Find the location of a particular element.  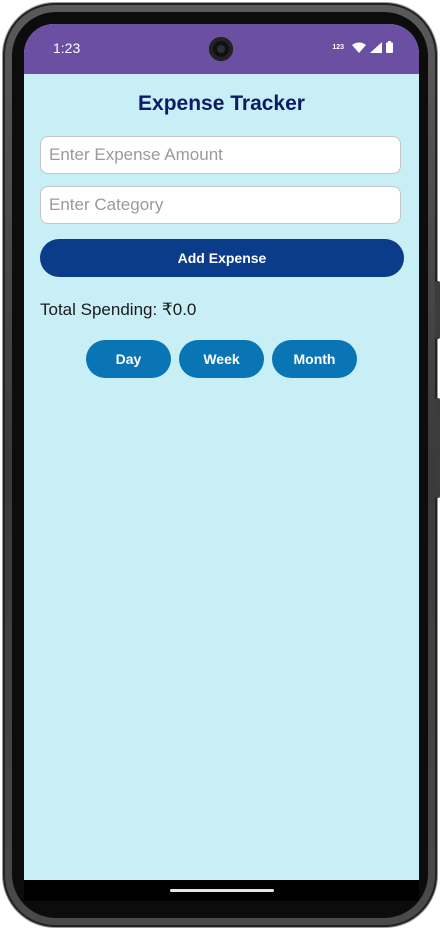

home-indicator is located at coordinates (222, 890).